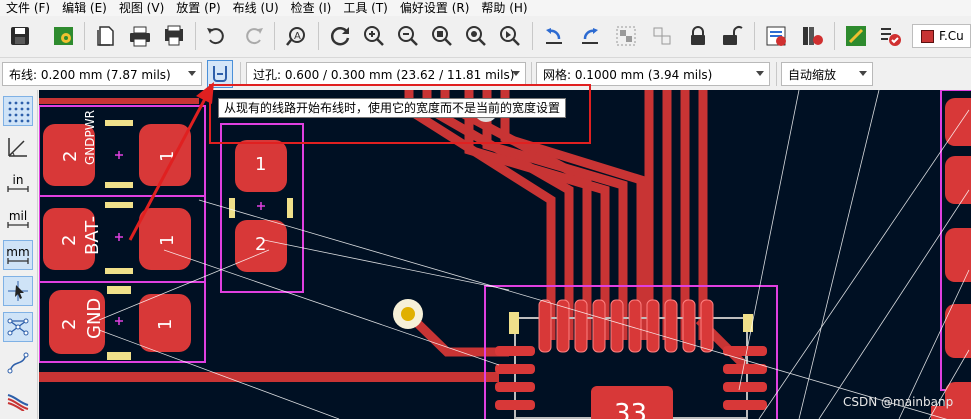  Describe the element at coordinates (90, 74) in the screenshot. I see `track-width-value: 布线: 0.200 mm (7.87 mils)` at that location.